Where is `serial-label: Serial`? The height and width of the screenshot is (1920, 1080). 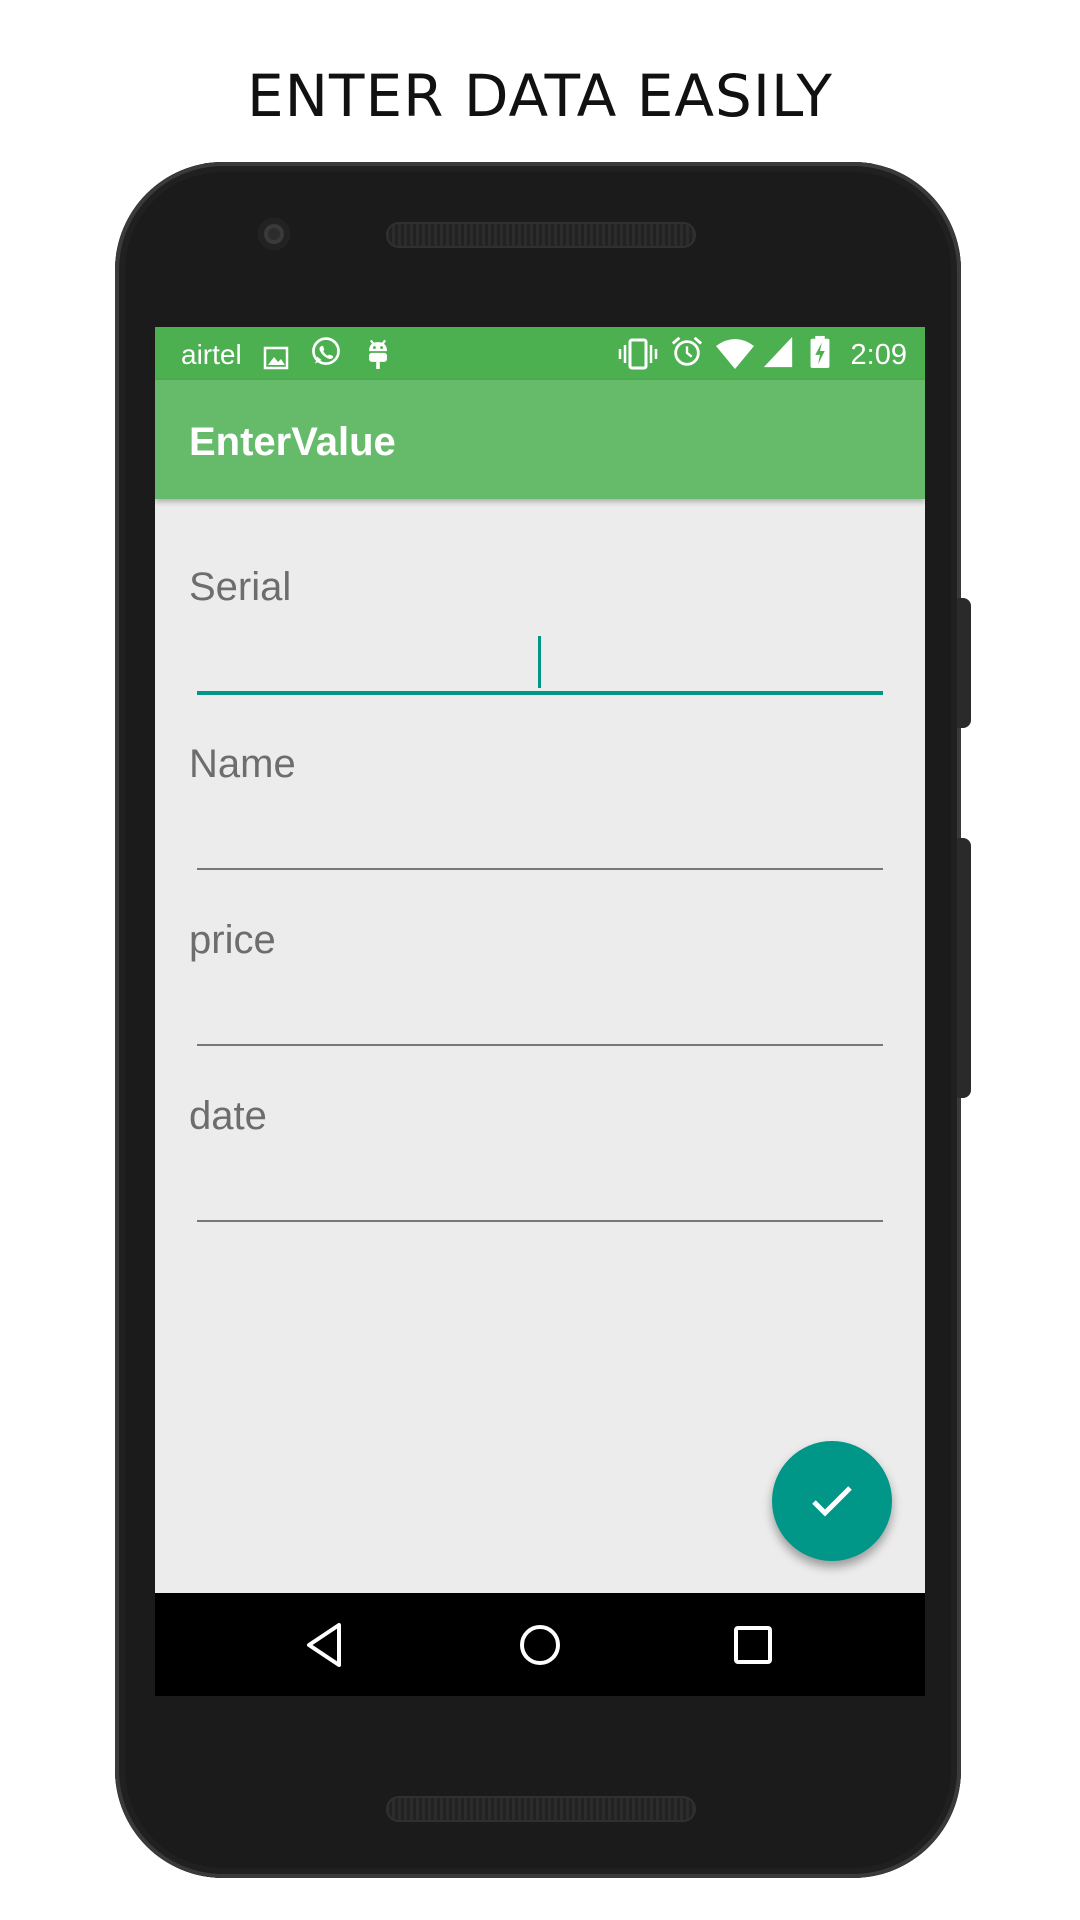
serial-label: Serial is located at coordinates (240, 587).